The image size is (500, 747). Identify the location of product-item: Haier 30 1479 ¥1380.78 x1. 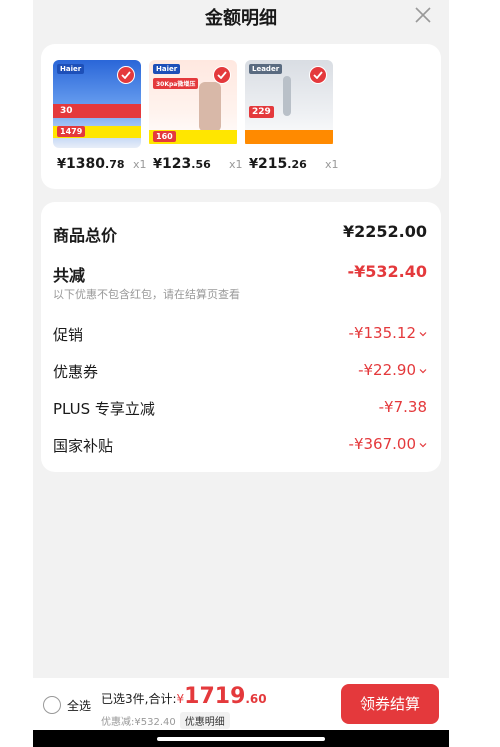
(100, 116).